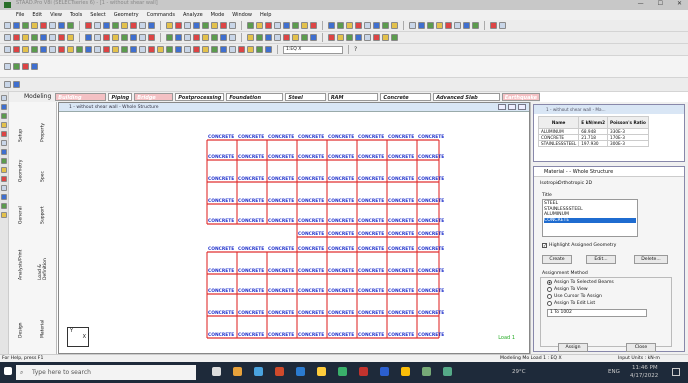 This screenshot has width=688, height=383. Describe the element at coordinates (606, 296) in the screenshot. I see `radio-use-cursor-to-assign: Use Cursor To Assign` at that location.